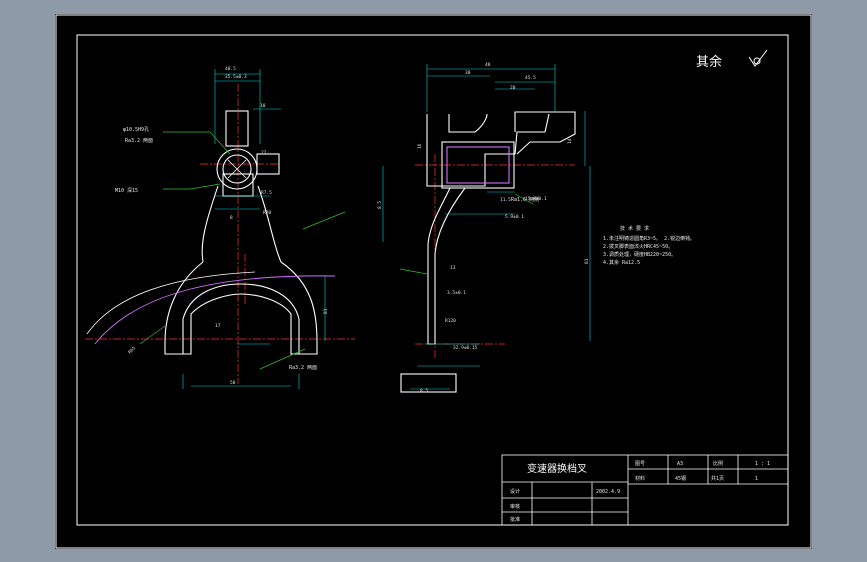 The image size is (867, 562). I want to click on title-cell: 共1页, so click(717, 478).